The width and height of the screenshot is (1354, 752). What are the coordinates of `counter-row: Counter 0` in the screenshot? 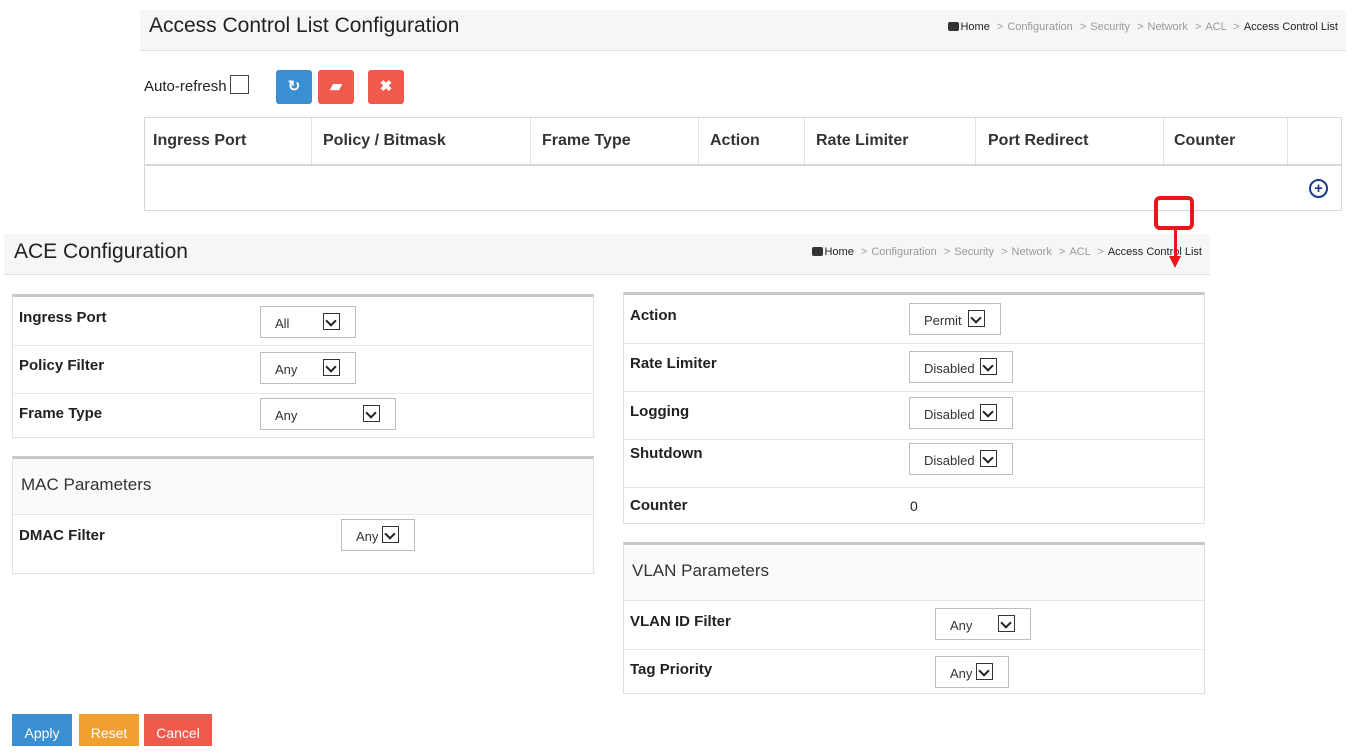 It's located at (914, 505).